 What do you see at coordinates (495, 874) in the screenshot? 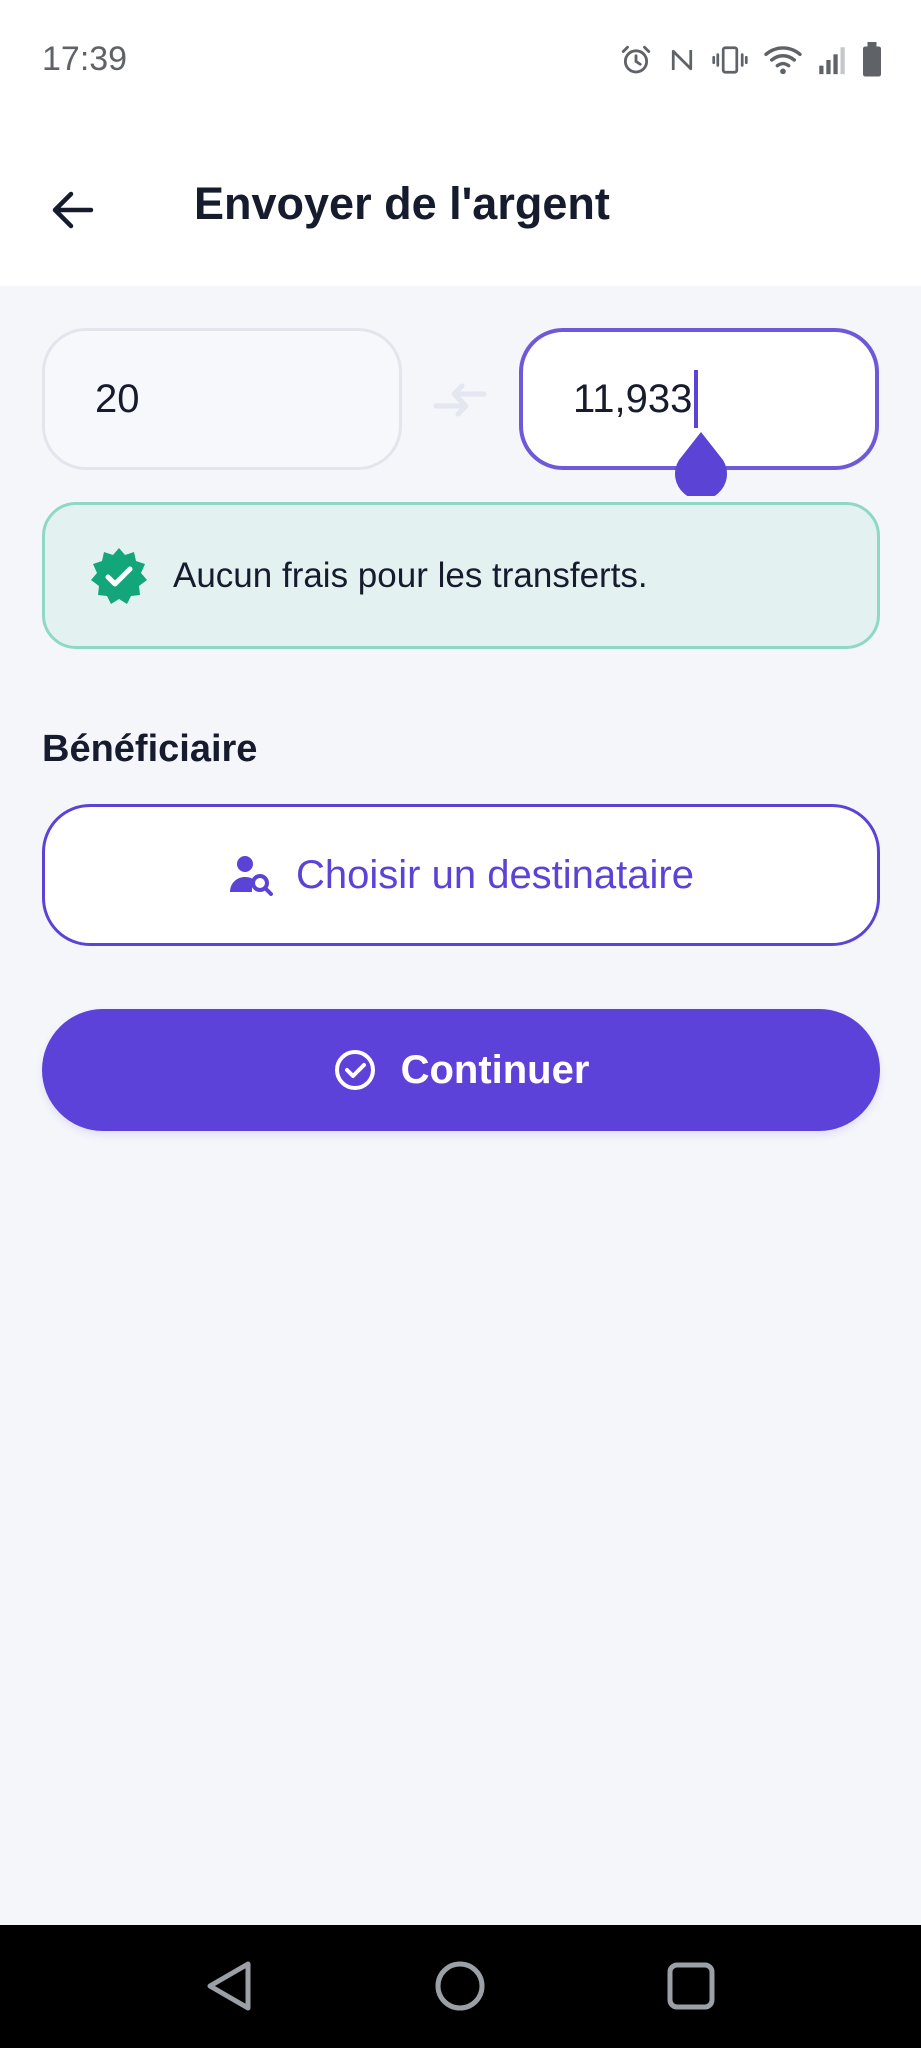
I see `choose-recipient-label: Choisir un destinataire` at bounding box center [495, 874].